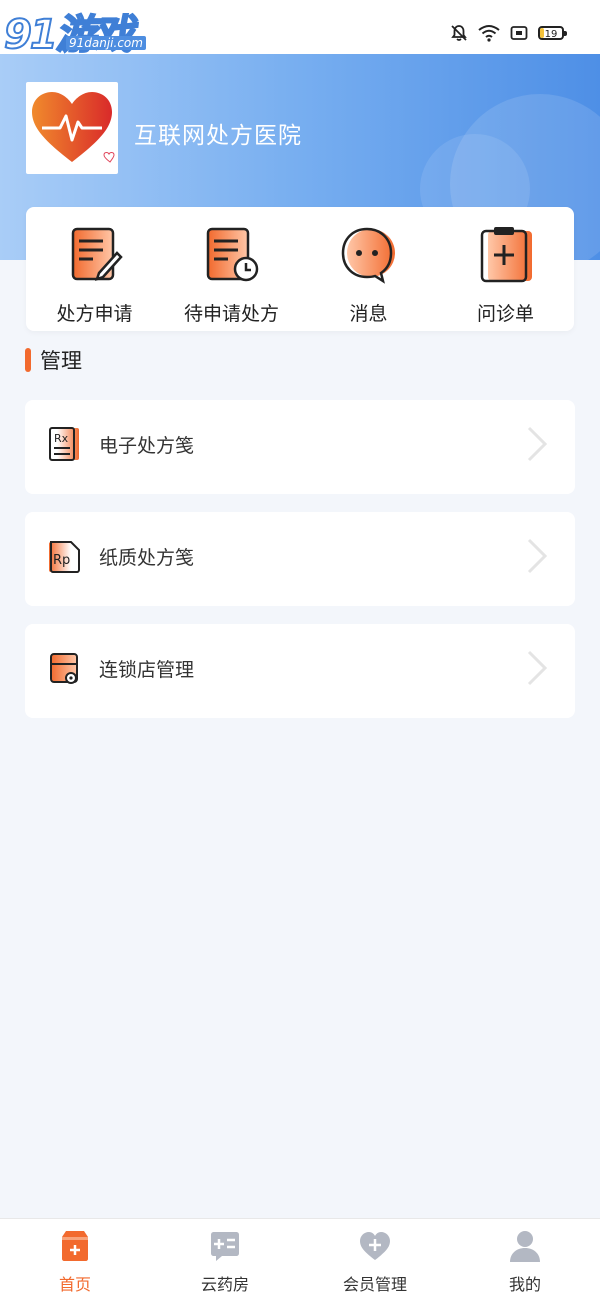 Image resolution: width=600 pixels, height=1302 pixels. Describe the element at coordinates (374, 1284) in the screenshot. I see `tab-label: 会员管理` at that location.